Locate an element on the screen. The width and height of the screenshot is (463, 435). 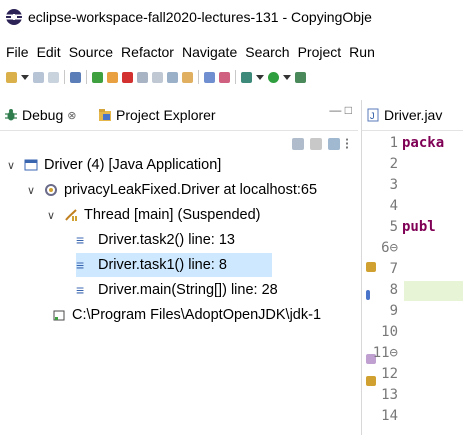
tree-item-label: Driver (4) [Java Application] is located at coordinates (133, 165).